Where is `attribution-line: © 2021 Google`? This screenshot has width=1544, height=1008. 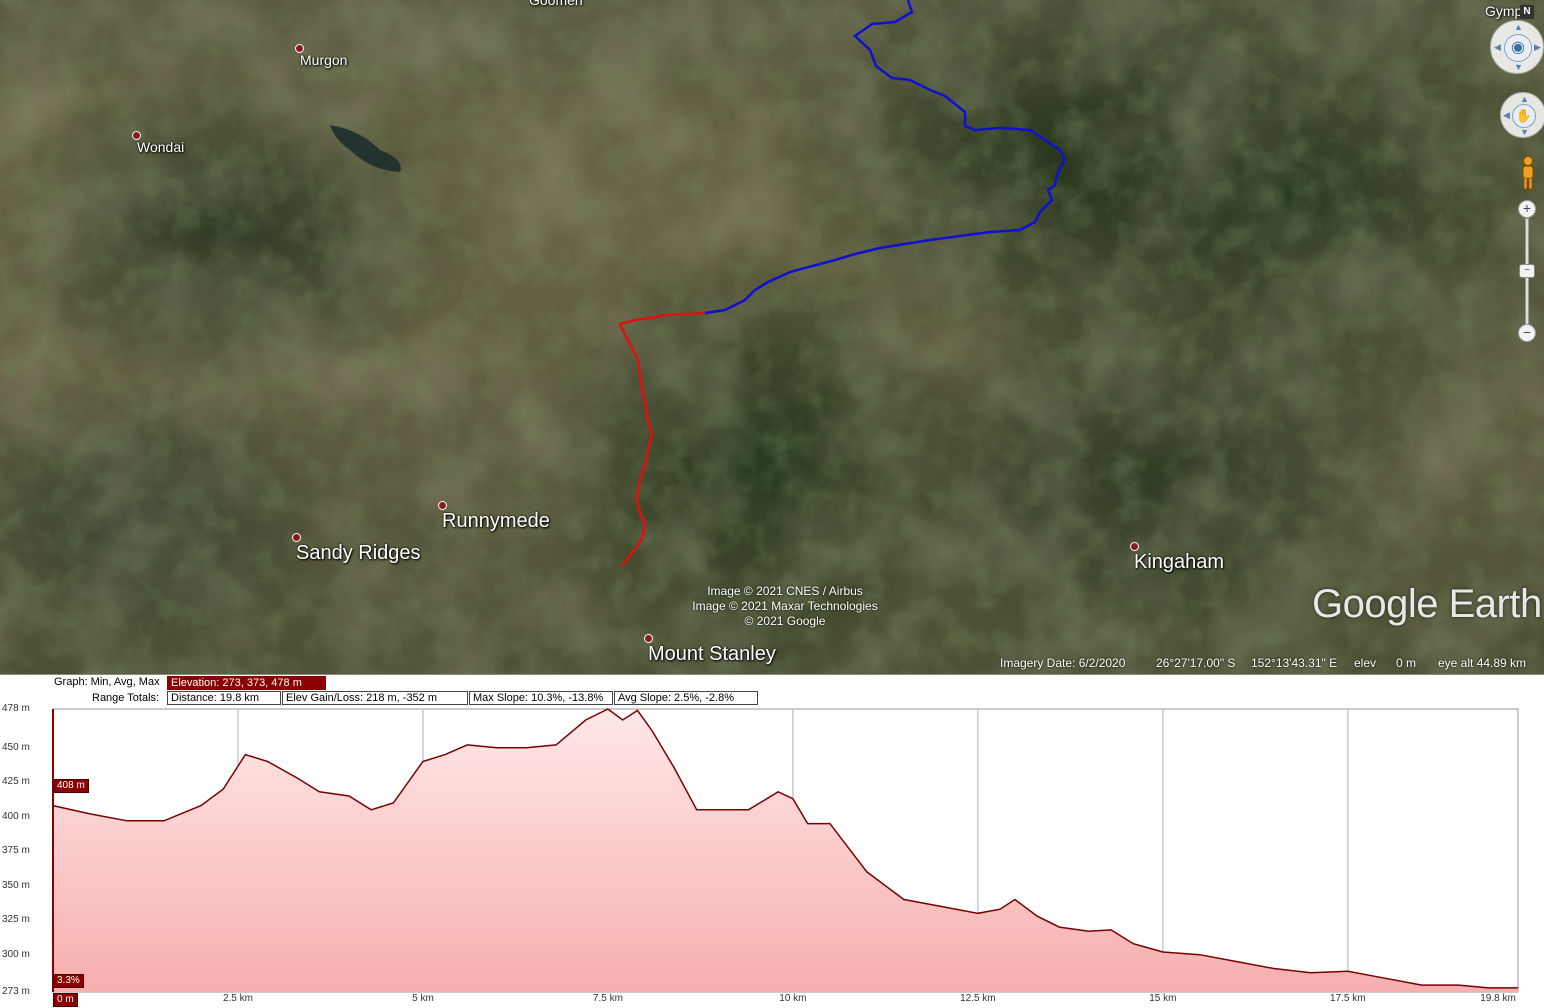 attribution-line: © 2021 Google is located at coordinates (785, 621).